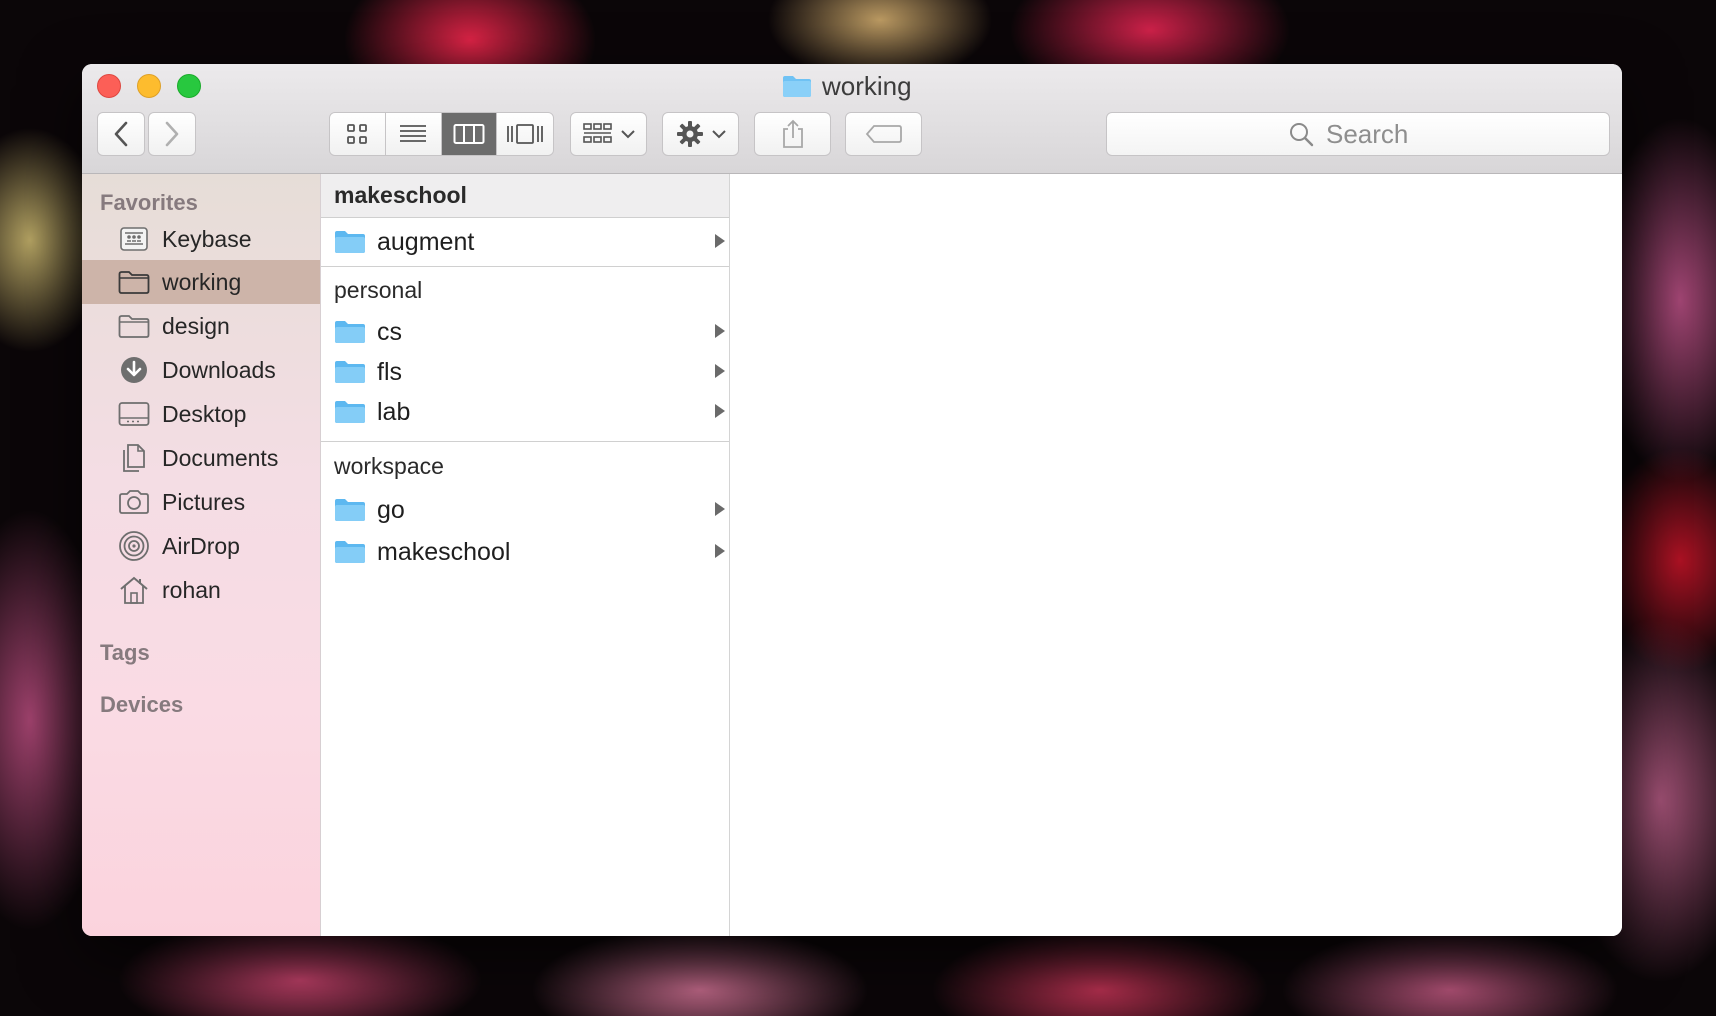  I want to click on sidebar-section-tags: Tags, so click(125, 653).